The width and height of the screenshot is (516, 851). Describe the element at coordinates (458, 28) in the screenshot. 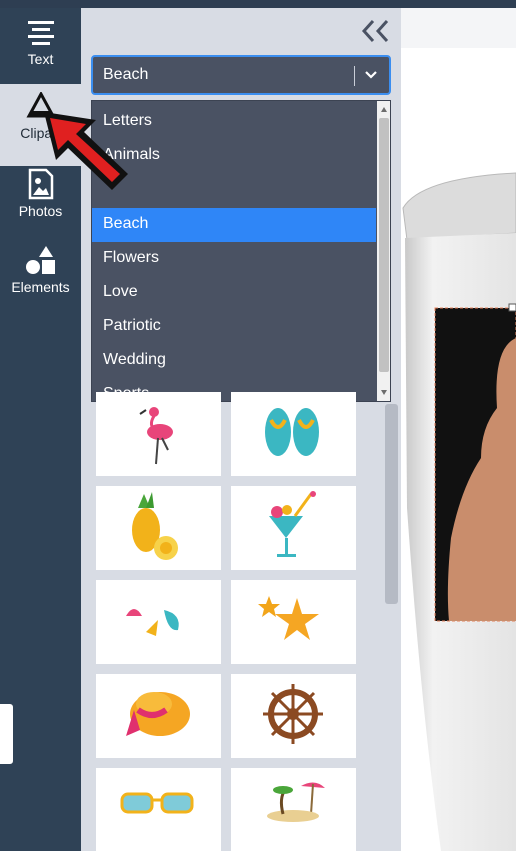

I see `canvas-toolbar-strip` at that location.